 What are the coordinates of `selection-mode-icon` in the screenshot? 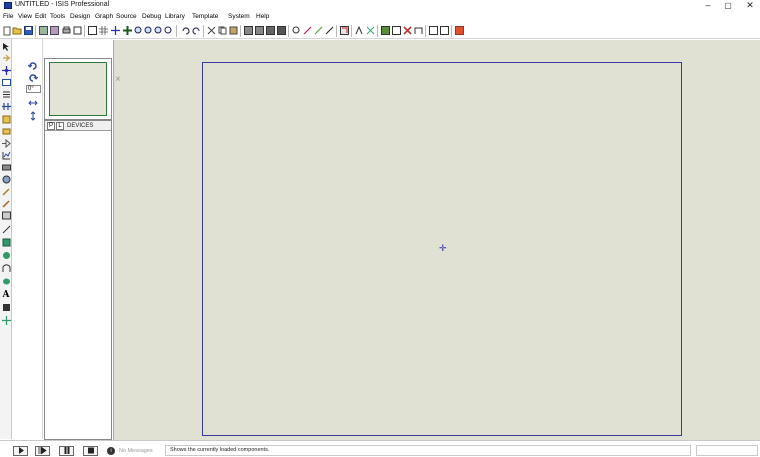 It's located at (6, 46).